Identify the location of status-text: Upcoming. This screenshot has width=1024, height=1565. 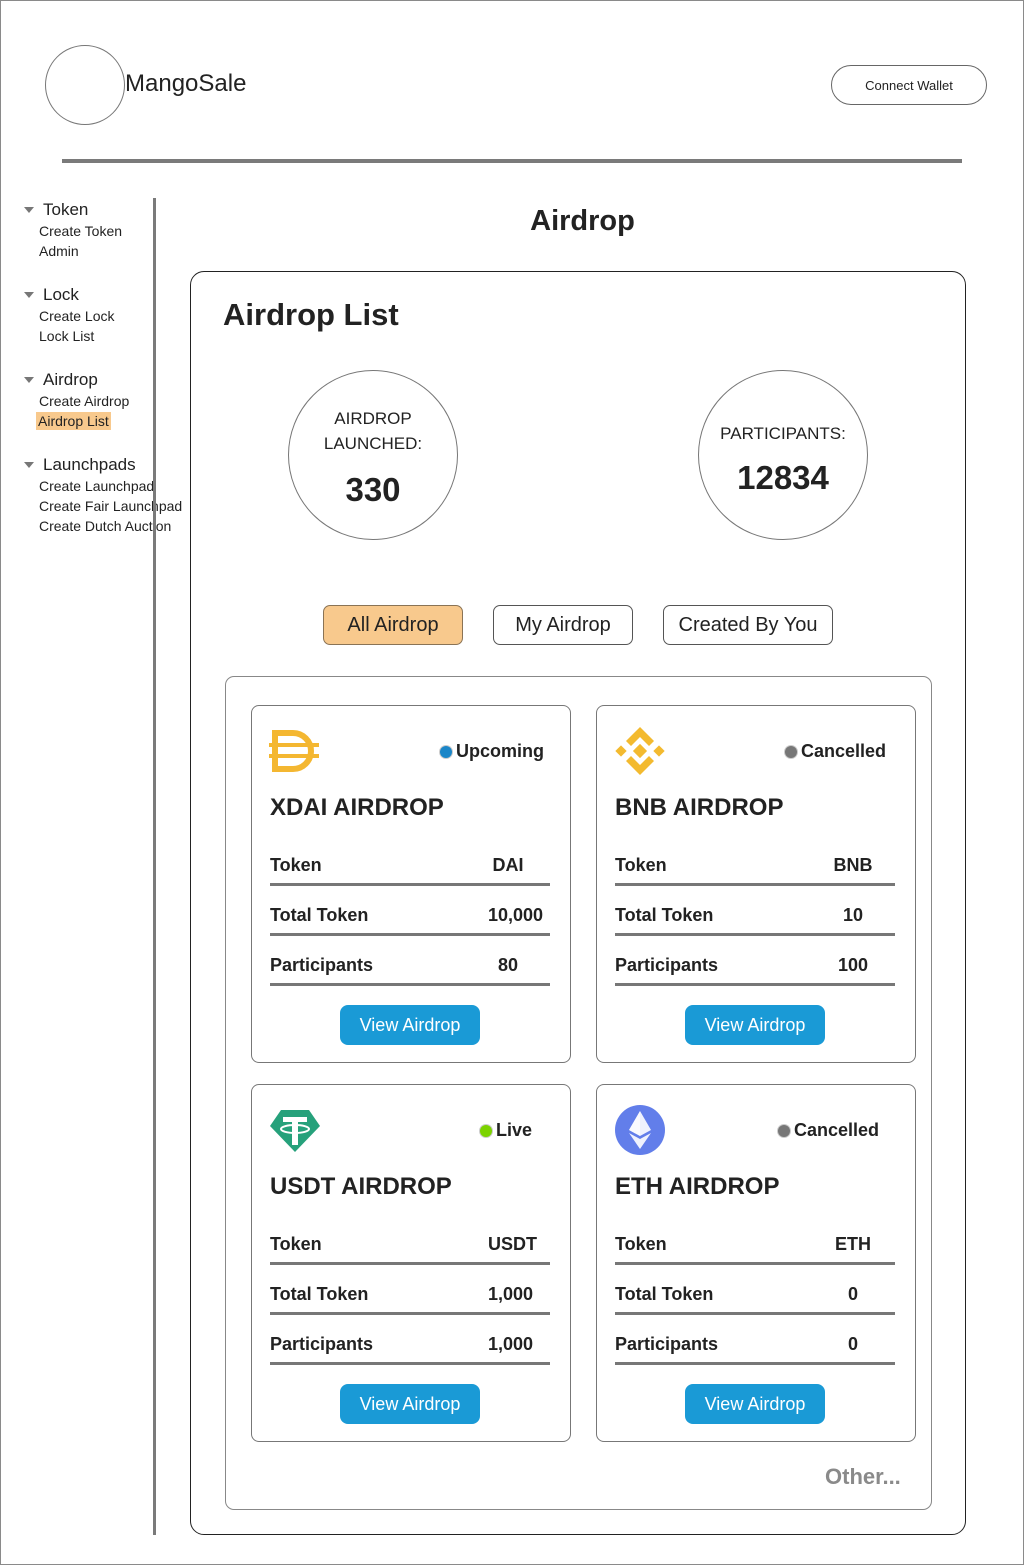
(500, 751).